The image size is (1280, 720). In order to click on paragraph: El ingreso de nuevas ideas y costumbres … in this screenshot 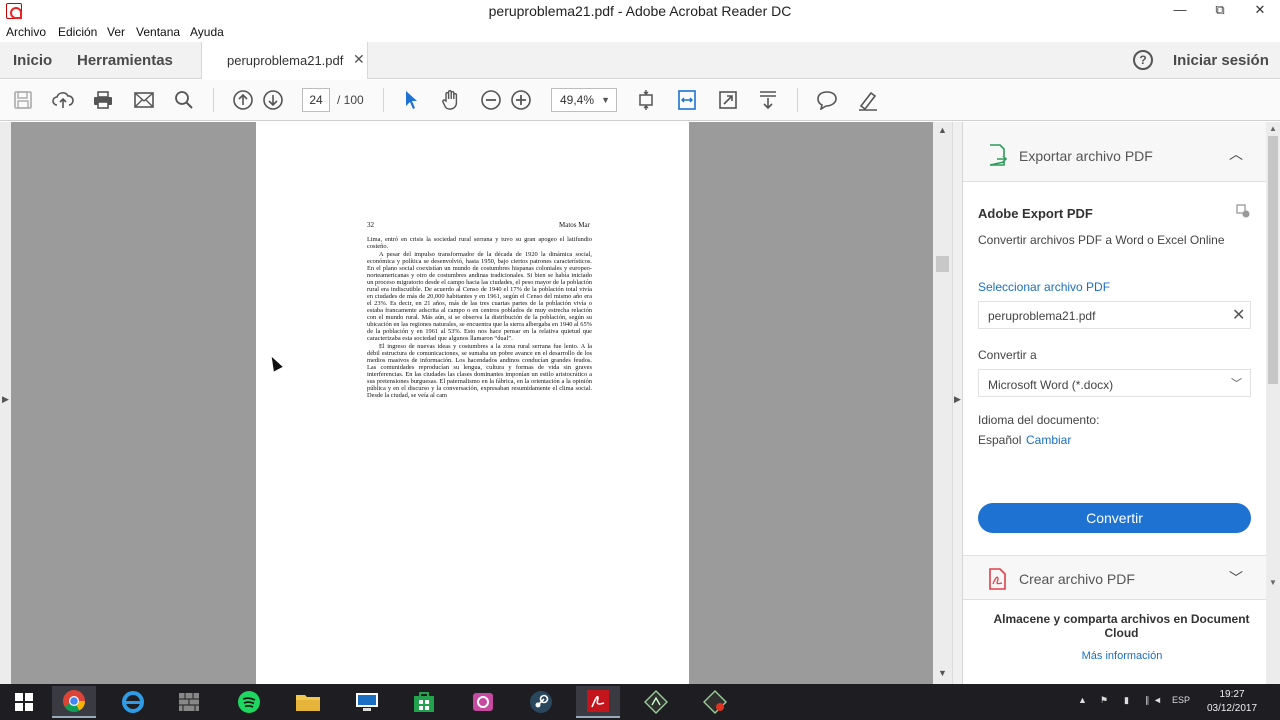, I will do `click(479, 371)`.